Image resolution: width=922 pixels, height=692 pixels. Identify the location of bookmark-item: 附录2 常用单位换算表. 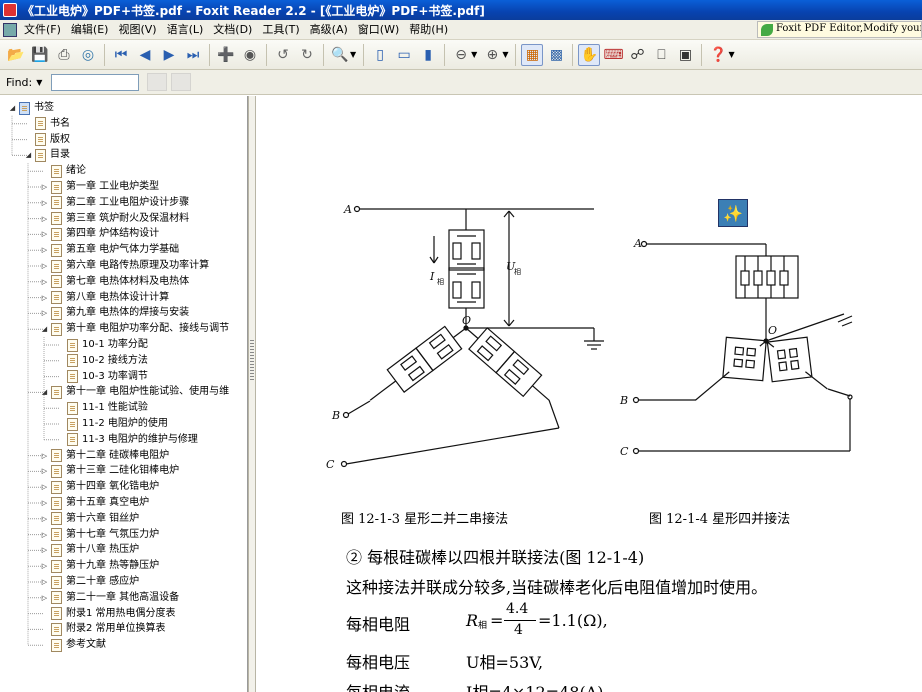
(103, 629).